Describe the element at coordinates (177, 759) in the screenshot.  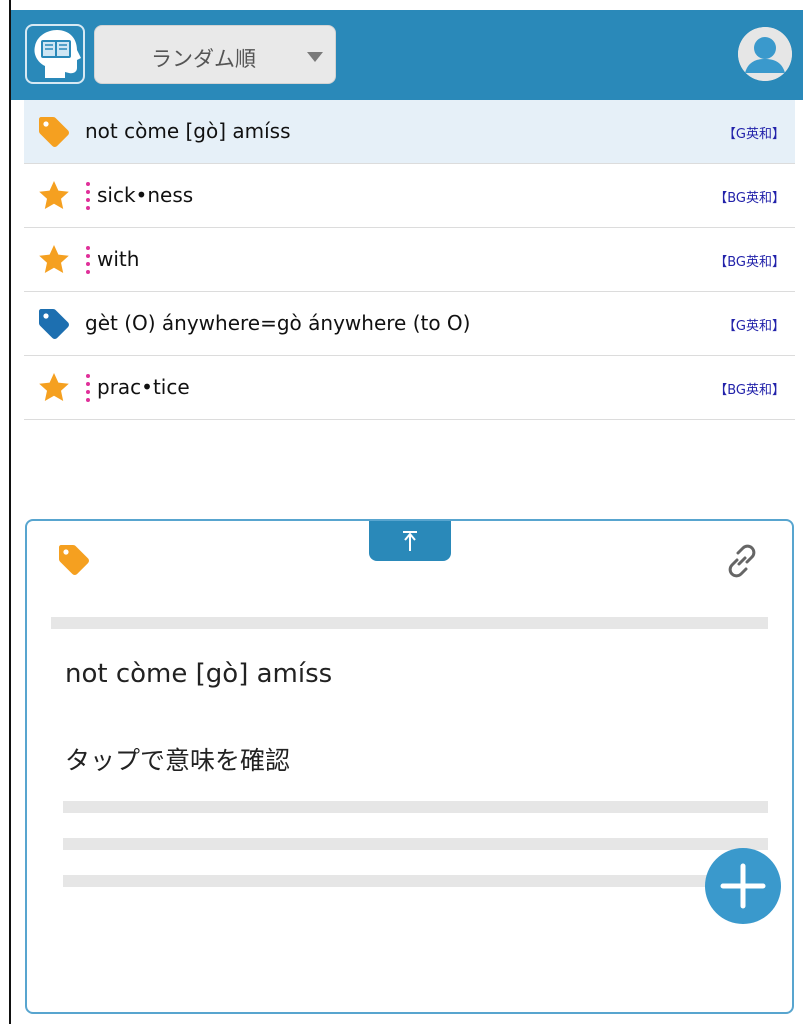
I see `tap-to-reveal-hint: タップで意味を確認` at that location.